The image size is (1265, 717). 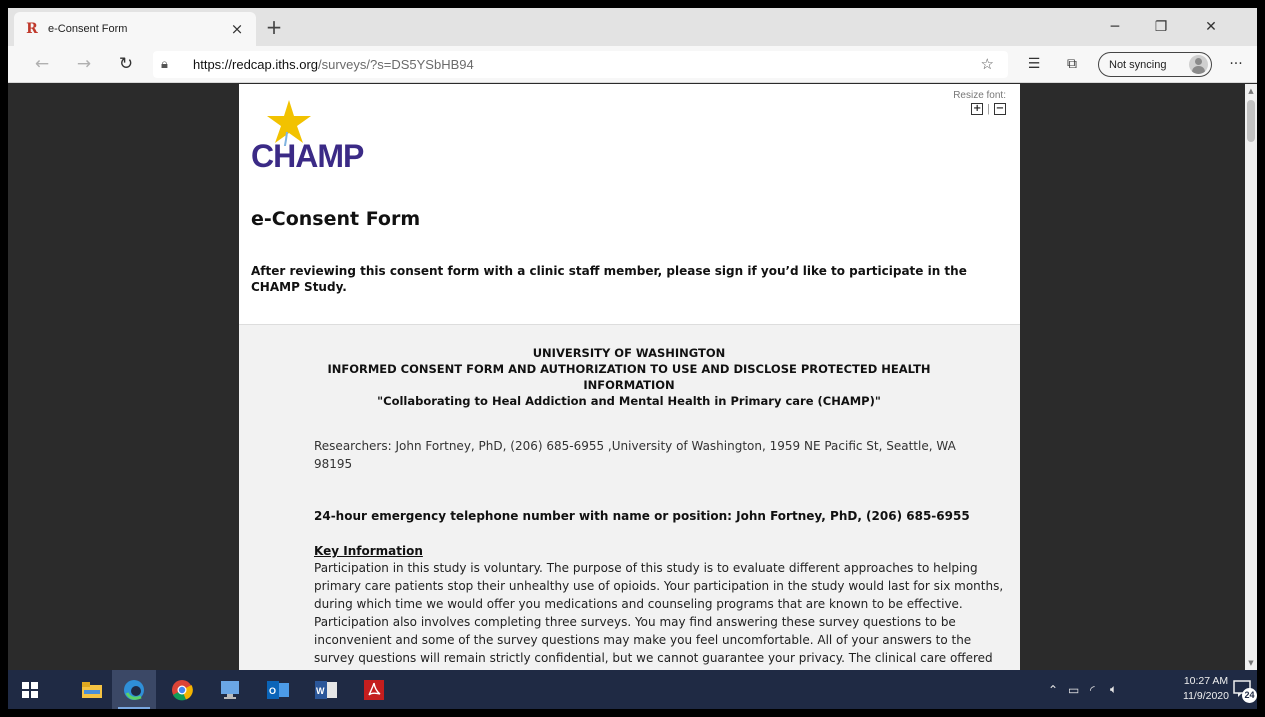 I want to click on font-increase-icon: +, so click(x=977, y=109).